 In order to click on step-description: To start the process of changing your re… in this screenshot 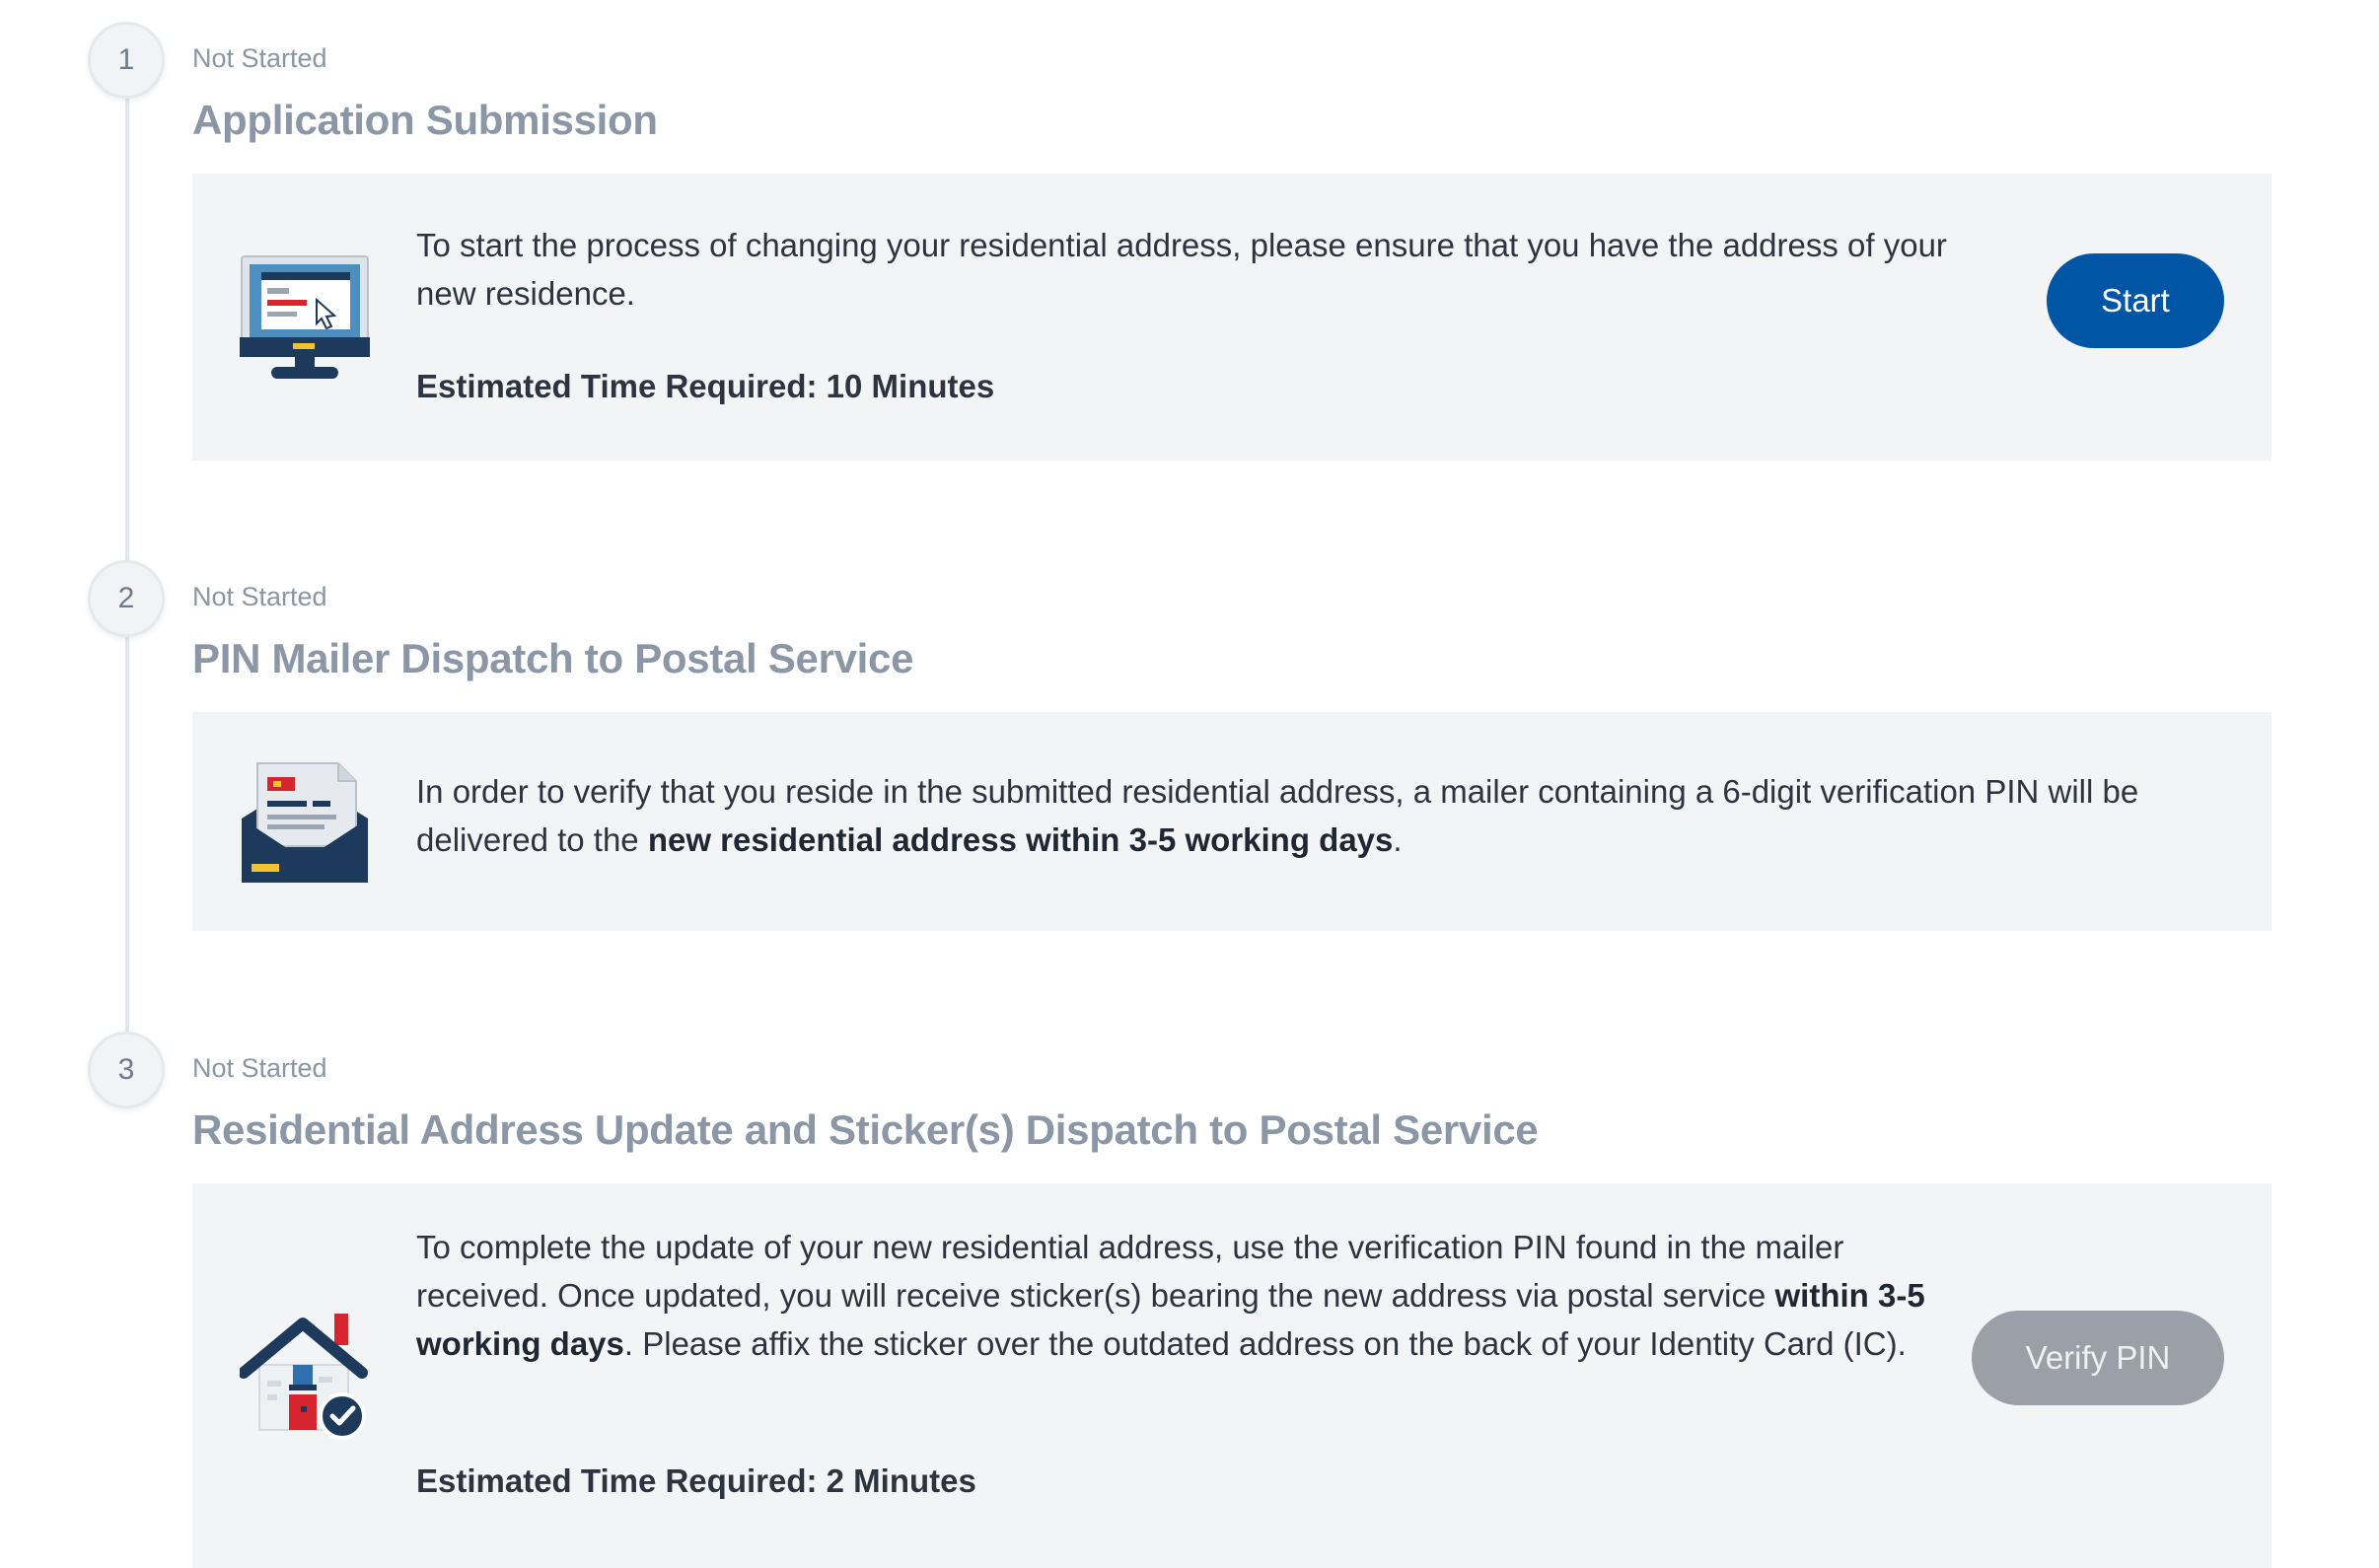, I will do `click(1181, 269)`.